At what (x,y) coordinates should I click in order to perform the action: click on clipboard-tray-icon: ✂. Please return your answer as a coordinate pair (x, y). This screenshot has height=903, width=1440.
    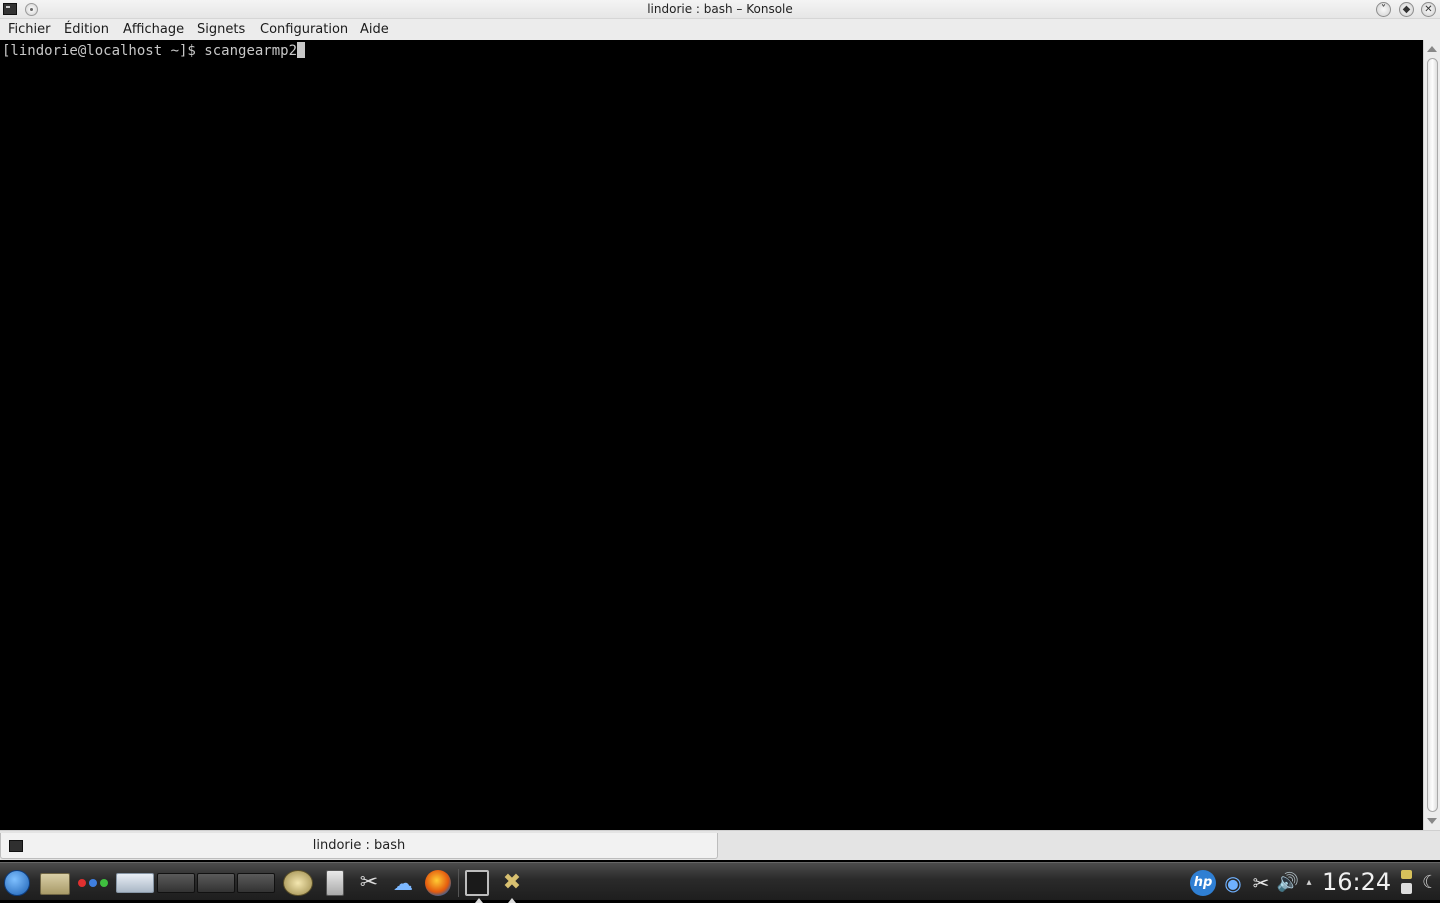
    Looking at the image, I should click on (1261, 883).